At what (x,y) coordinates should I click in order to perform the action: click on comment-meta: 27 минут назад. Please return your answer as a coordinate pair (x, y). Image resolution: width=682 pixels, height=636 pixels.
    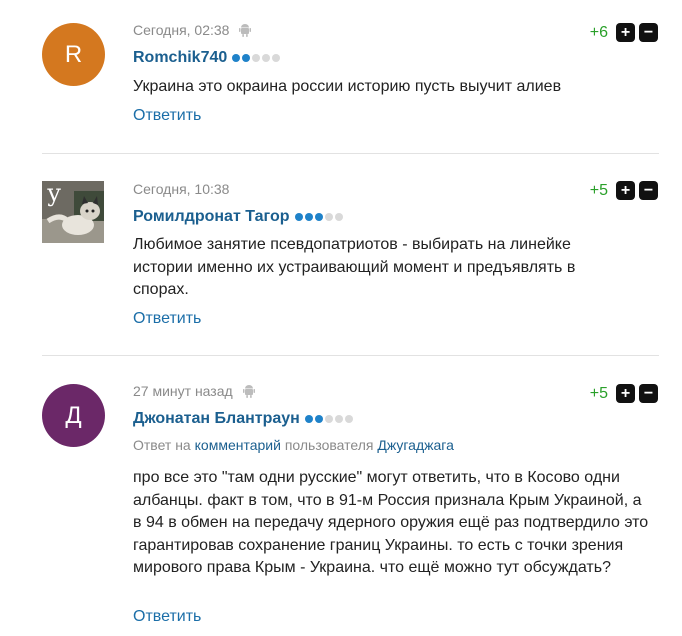
    Looking at the image, I should click on (194, 391).